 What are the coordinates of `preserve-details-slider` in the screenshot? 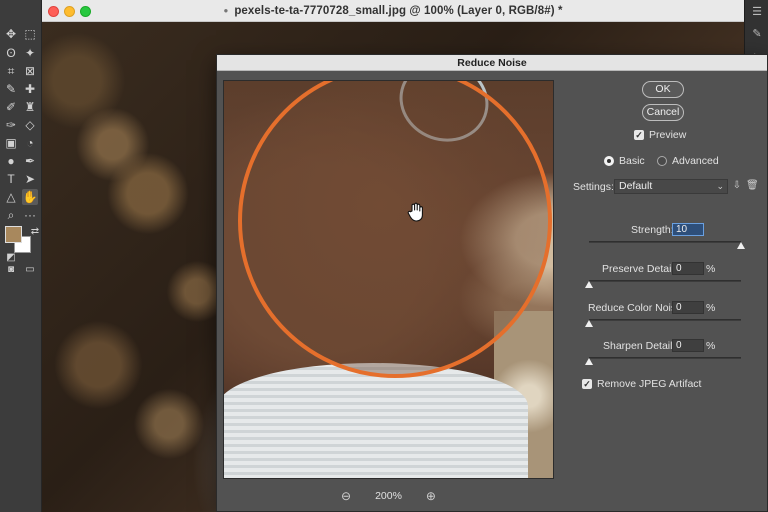 It's located at (665, 281).